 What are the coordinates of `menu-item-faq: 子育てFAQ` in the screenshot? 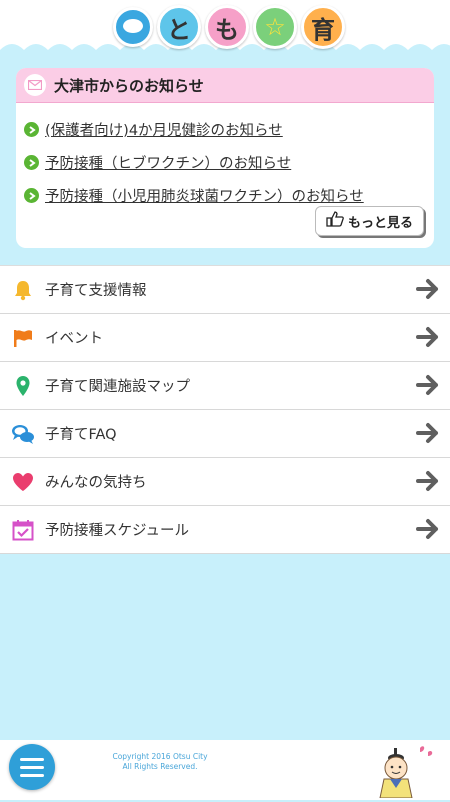 It's located at (225, 434).